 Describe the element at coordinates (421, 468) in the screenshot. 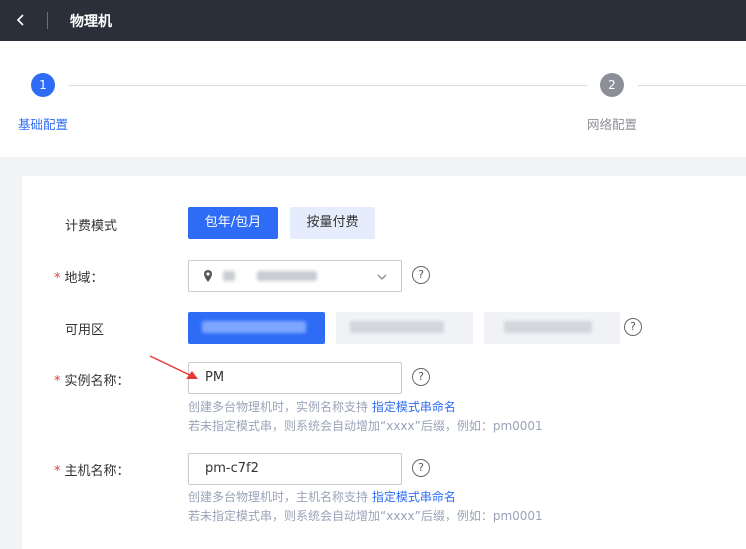

I see `host-name-help-icon: ?` at that location.